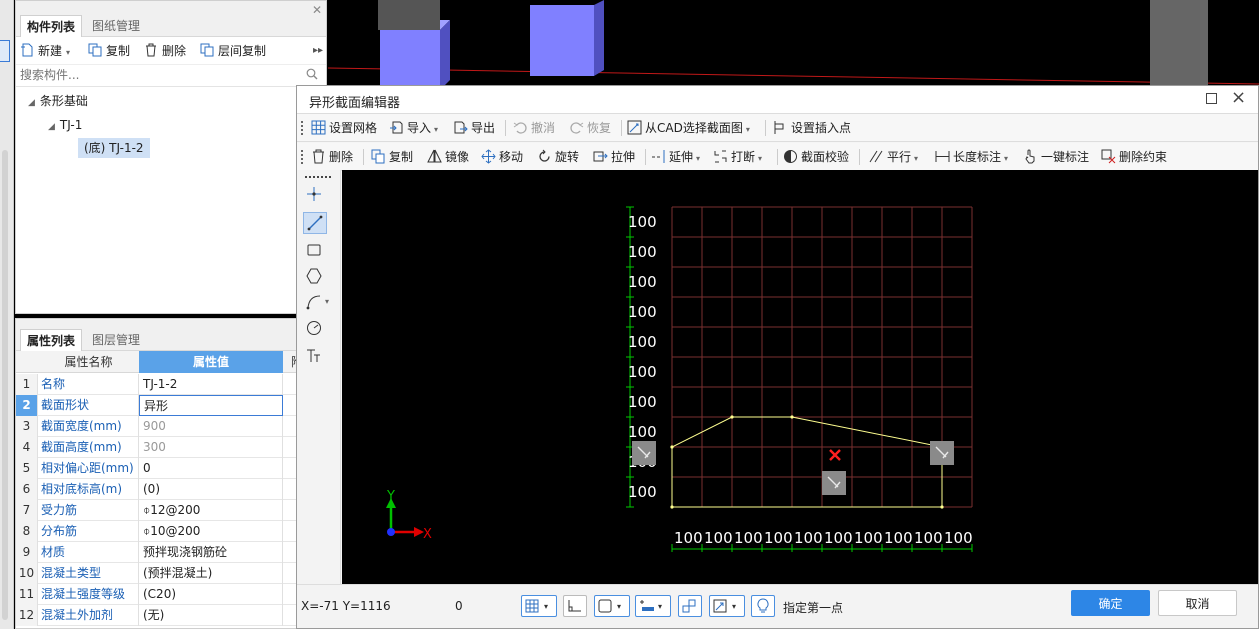 The width and height of the screenshot is (1259, 629). I want to click on property-row: 7 受力筋 ⌽12@200, so click(172, 510).